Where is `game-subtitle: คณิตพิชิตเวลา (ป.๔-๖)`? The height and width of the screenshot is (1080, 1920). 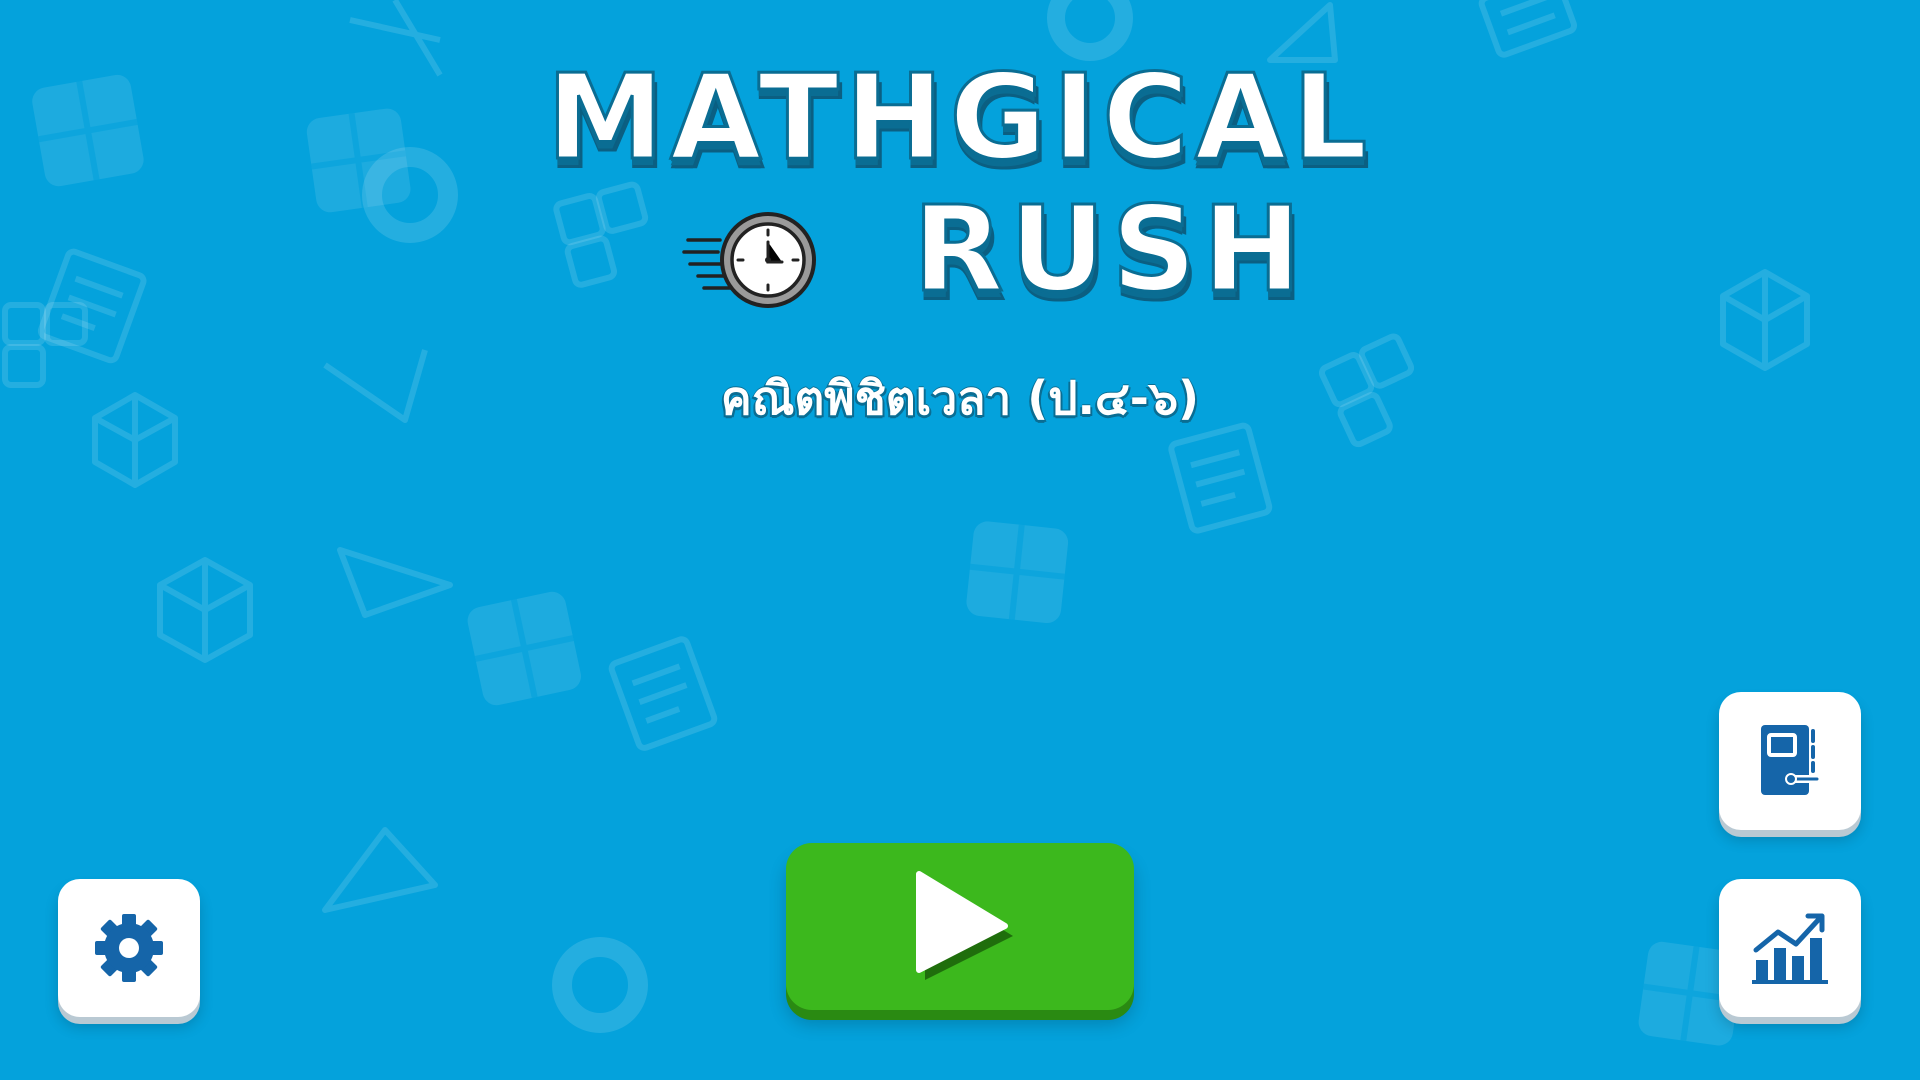
game-subtitle: คณิตพิชิตเวลา (ป.๔-๖) is located at coordinates (960, 398).